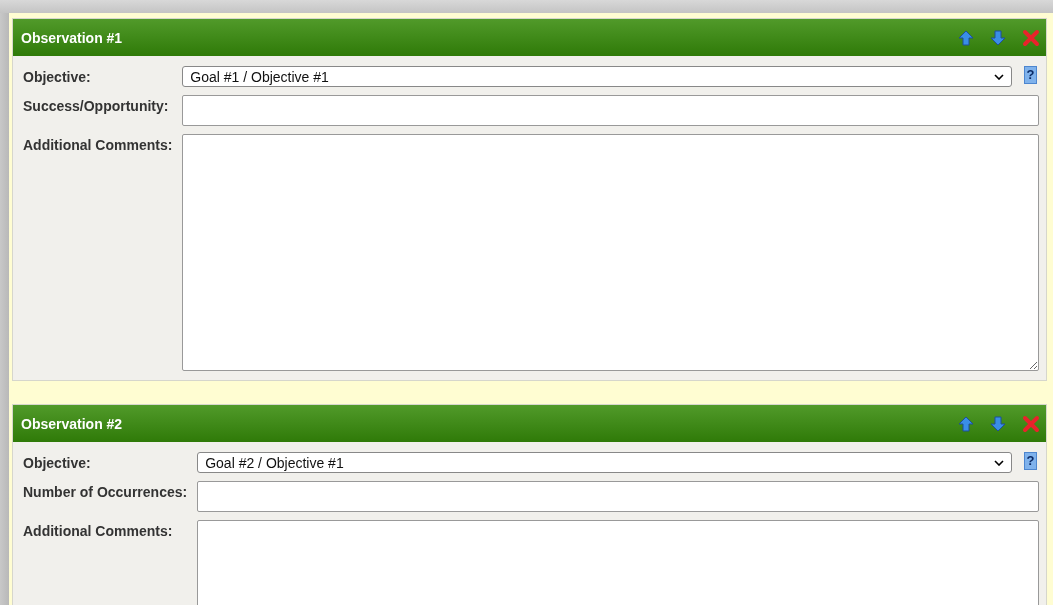  Describe the element at coordinates (604, 462) in the screenshot. I see `objective-dropdown: Goal #2 / Objective #1` at that location.